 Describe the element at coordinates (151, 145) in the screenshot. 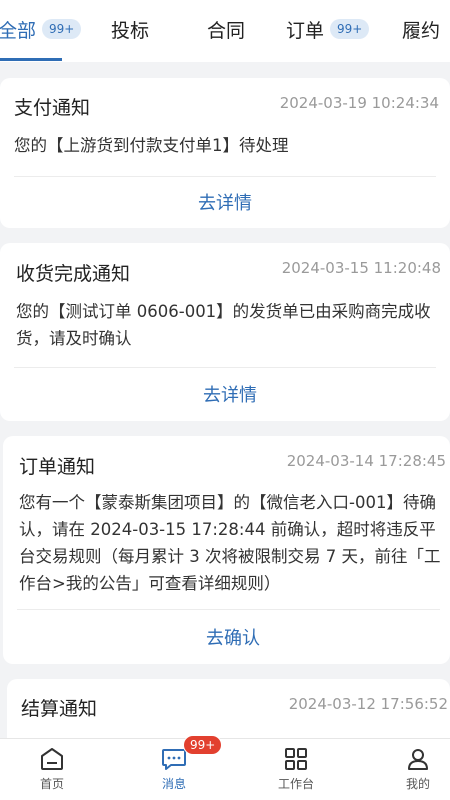

I see `card-message: 您的【上游货到付款支付单1】待处理` at that location.